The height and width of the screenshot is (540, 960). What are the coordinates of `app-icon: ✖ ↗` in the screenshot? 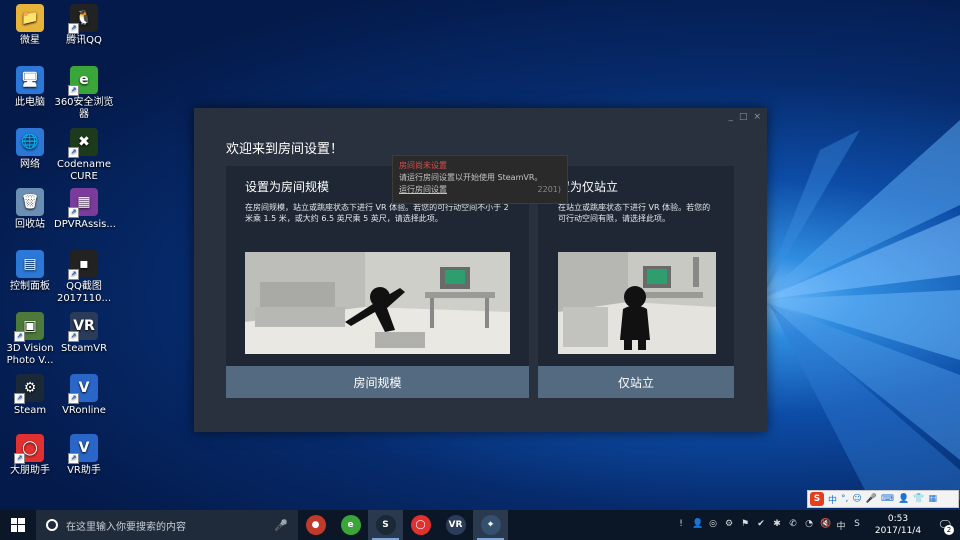 It's located at (83, 143).